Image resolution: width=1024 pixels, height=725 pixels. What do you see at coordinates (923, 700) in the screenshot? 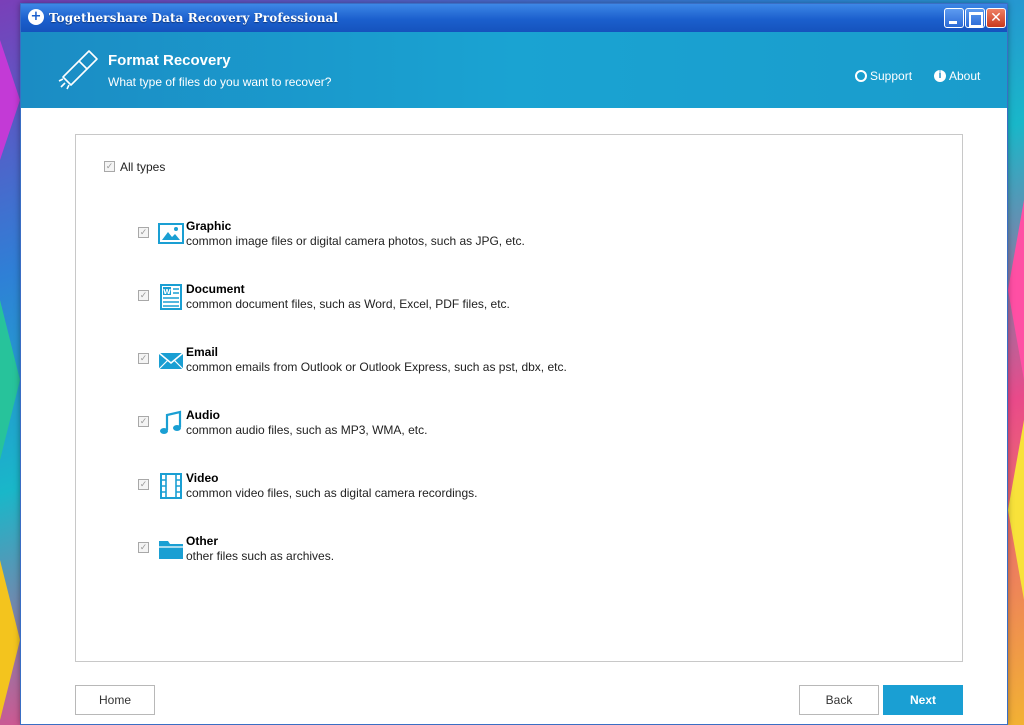
I see `next-button: Next` at bounding box center [923, 700].